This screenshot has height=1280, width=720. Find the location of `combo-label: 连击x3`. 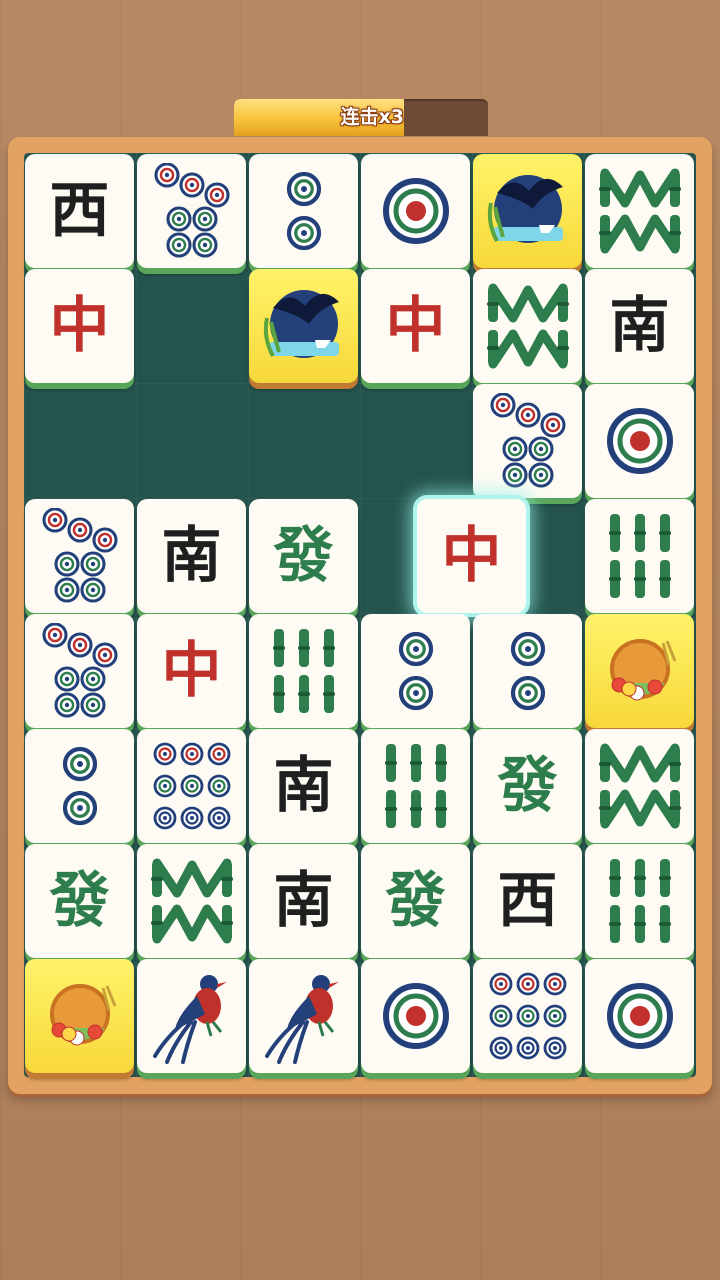

combo-label: 连击x3 is located at coordinates (372, 117).